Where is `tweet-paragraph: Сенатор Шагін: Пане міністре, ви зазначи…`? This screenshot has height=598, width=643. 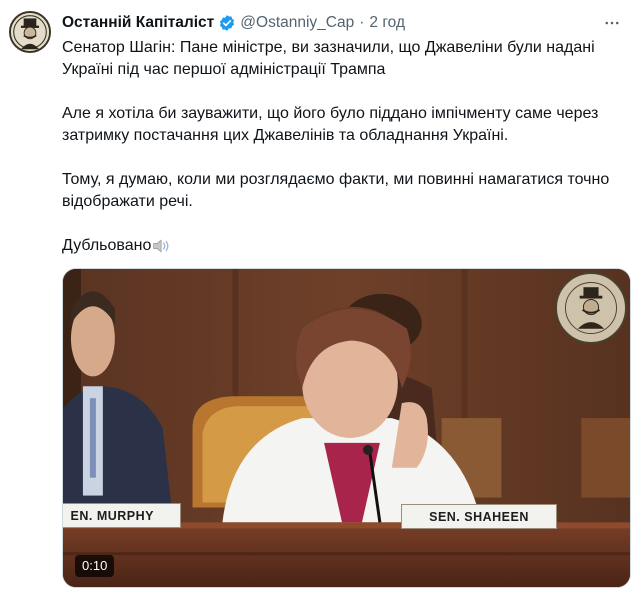 tweet-paragraph: Сенатор Шагін: Пане міністре, ви зазначи… is located at coordinates (328, 58).